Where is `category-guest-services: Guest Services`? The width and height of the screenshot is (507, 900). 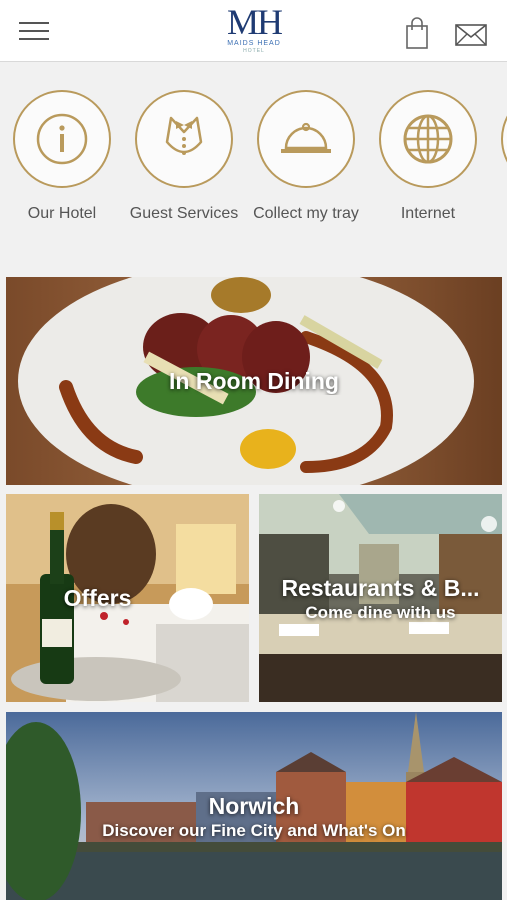 category-guest-services: Guest Services is located at coordinates (184, 157).